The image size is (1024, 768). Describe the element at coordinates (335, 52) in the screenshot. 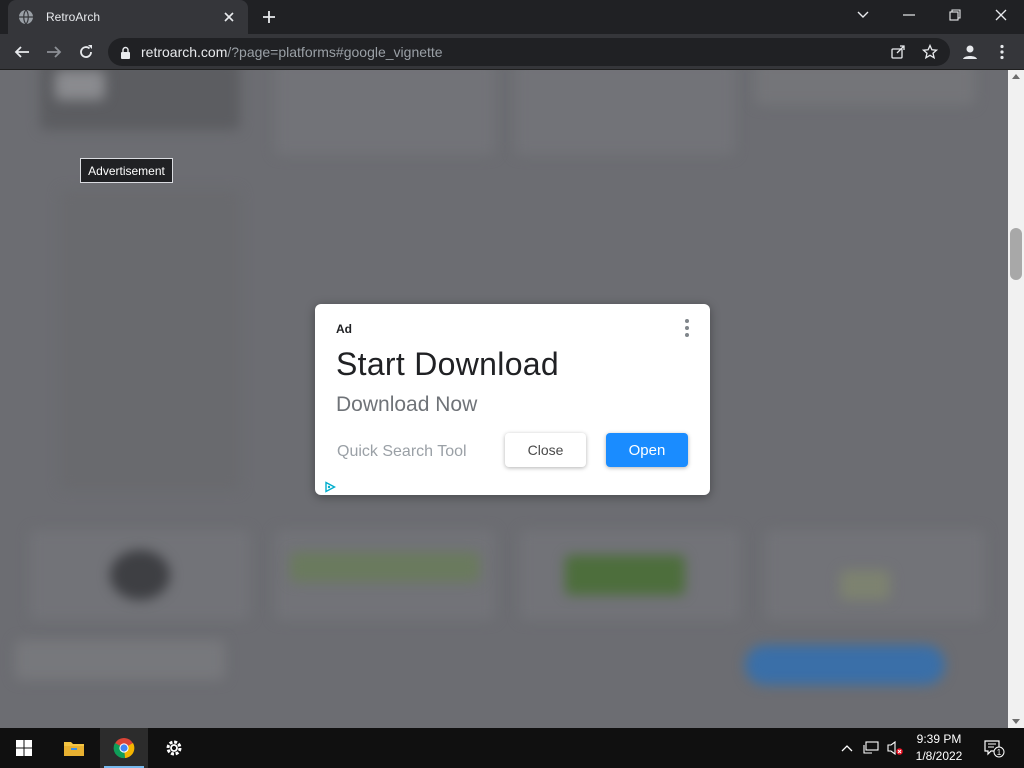

I see `url-path: /?page=platforms#google_vignette` at that location.